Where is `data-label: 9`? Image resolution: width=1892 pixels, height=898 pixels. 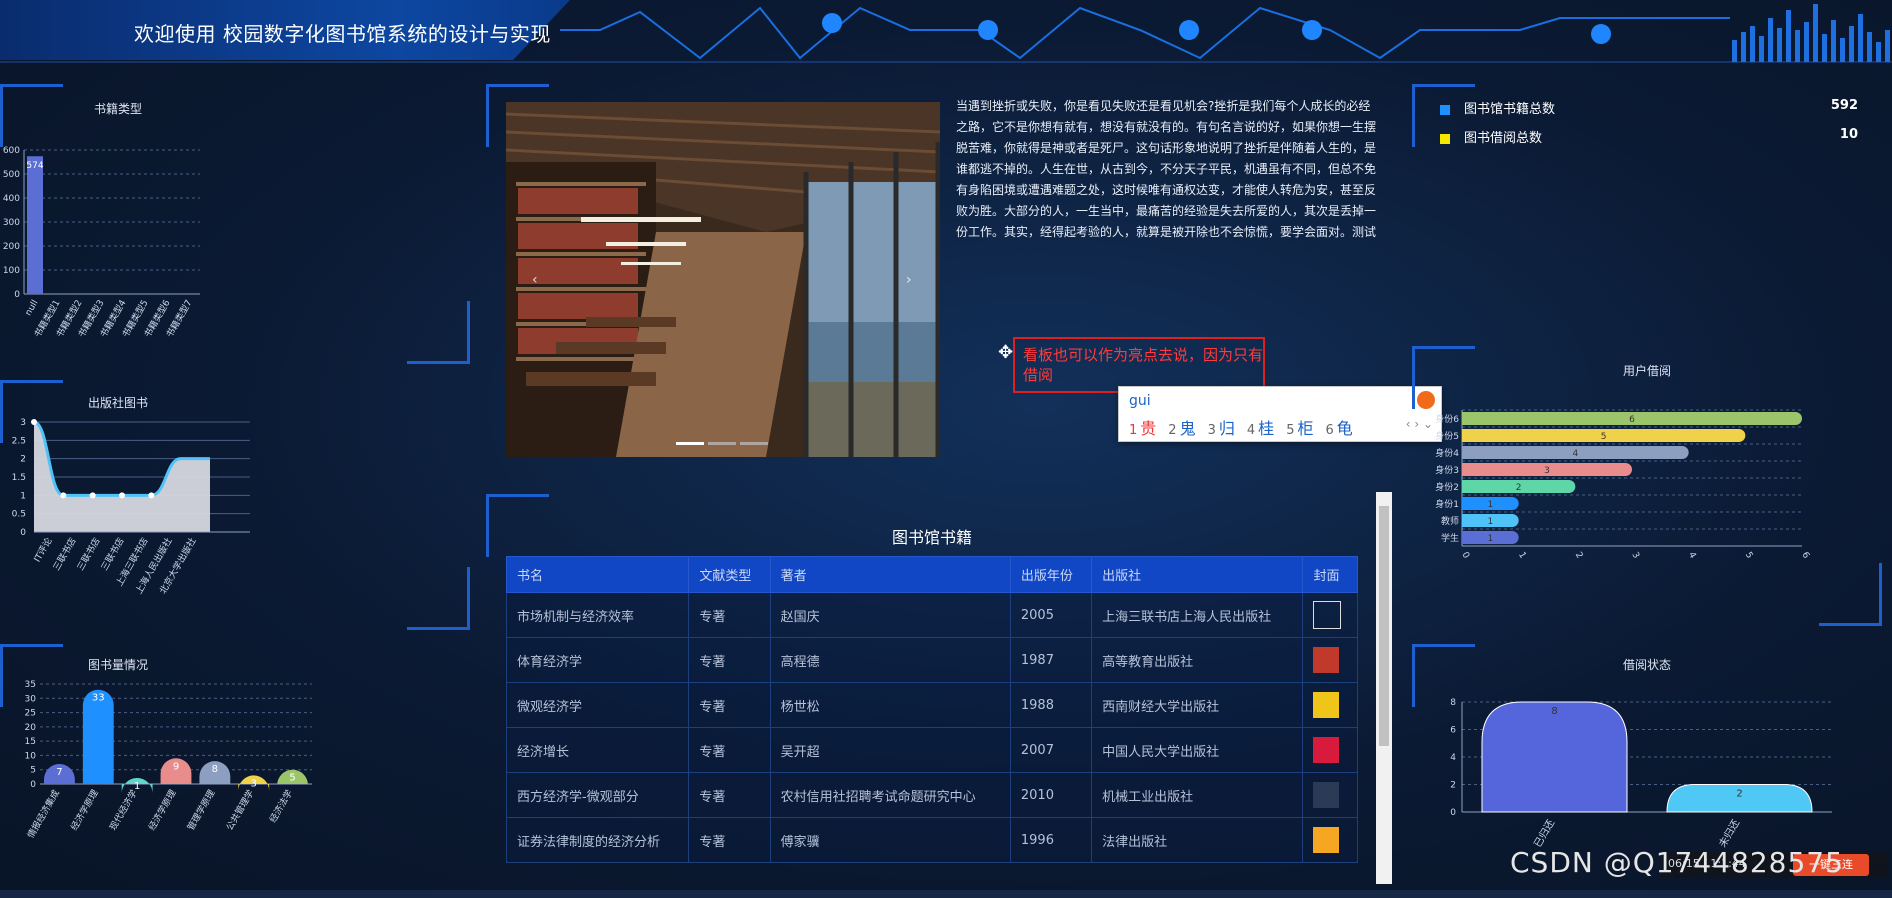
data-label: 9 is located at coordinates (176, 766).